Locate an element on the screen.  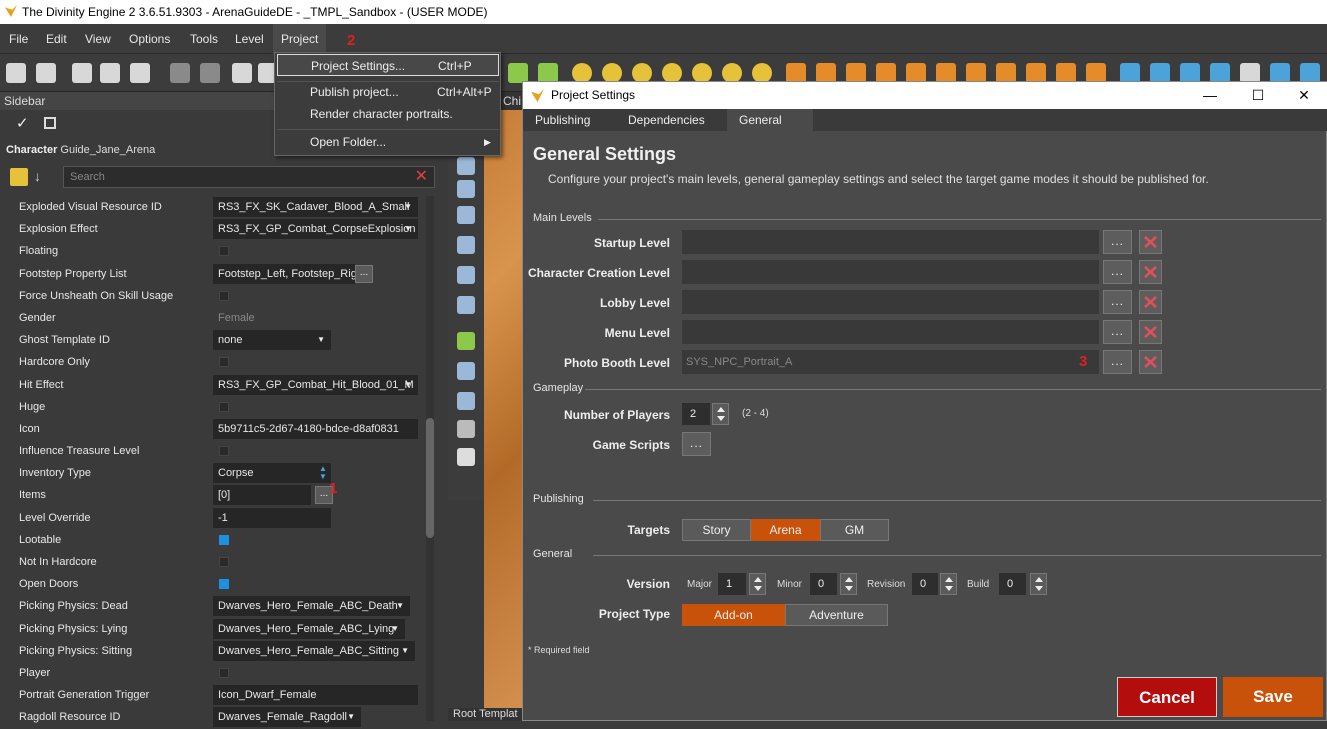
visibility-icon is located at coordinates (466, 401).